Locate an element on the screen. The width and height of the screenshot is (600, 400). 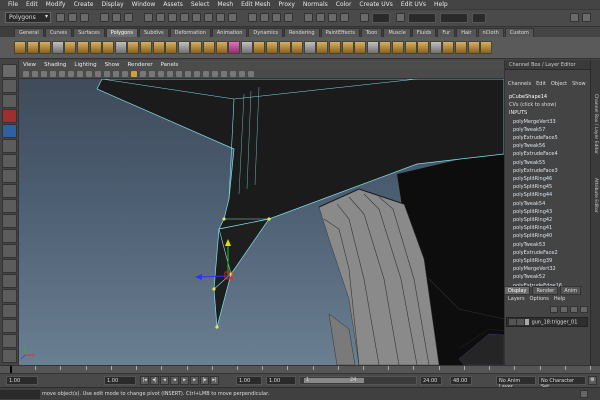
step-back-key-button: ◂| is located at coordinates (154, 380).